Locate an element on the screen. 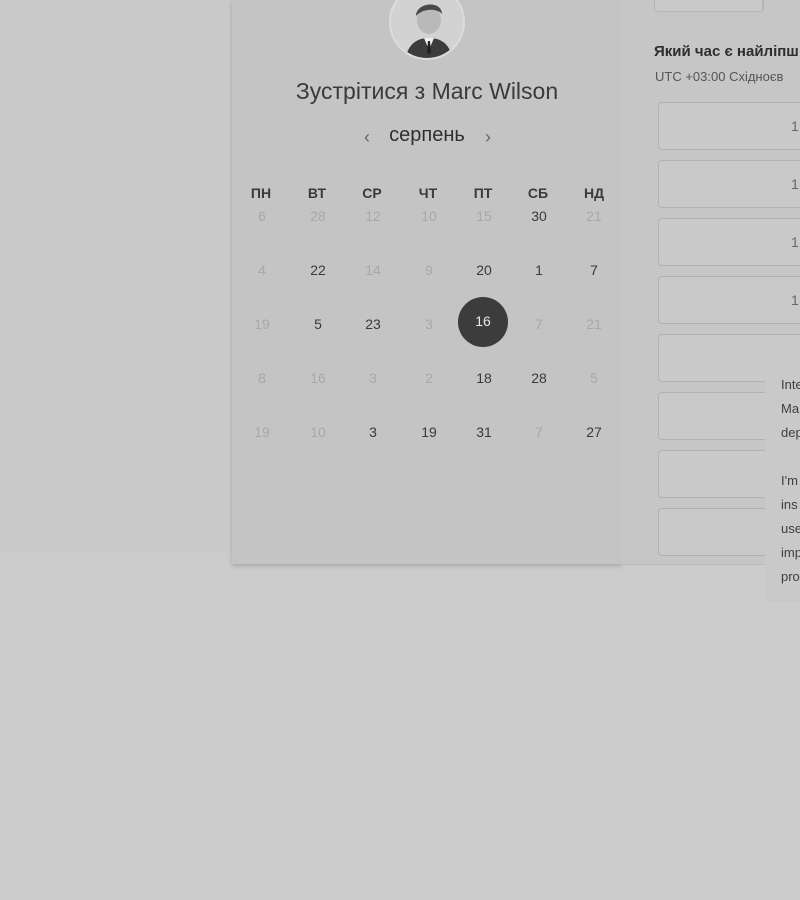 Image resolution: width=800 pixels, height=900 pixels. popover-line: dep is located at coordinates (790, 432).